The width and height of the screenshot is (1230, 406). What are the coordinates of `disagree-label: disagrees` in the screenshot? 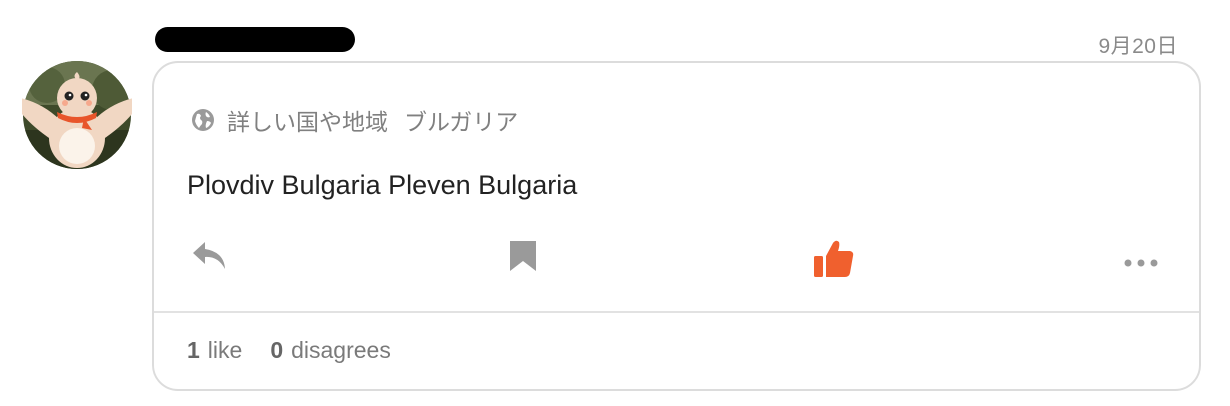 It's located at (341, 350).